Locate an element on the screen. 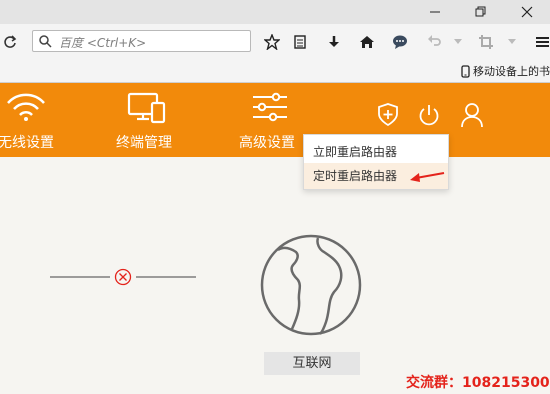 The height and width of the screenshot is (394, 550). nav-advanced-settings: 高级设置 is located at coordinates (267, 142).